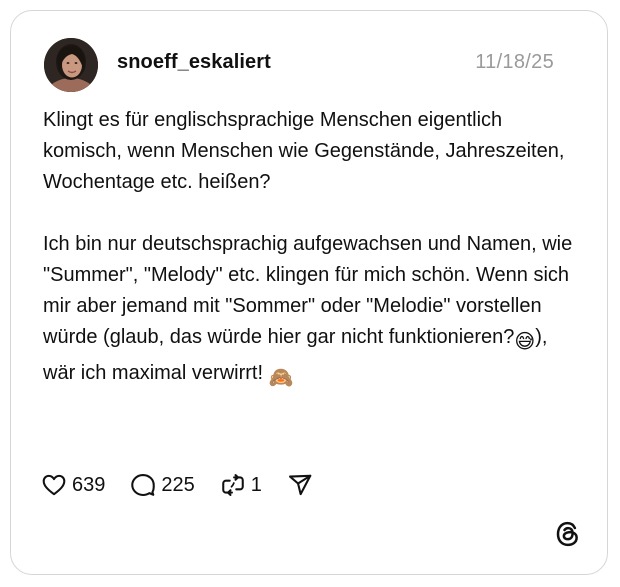  I want to click on threads-logo-icon, so click(568, 534).